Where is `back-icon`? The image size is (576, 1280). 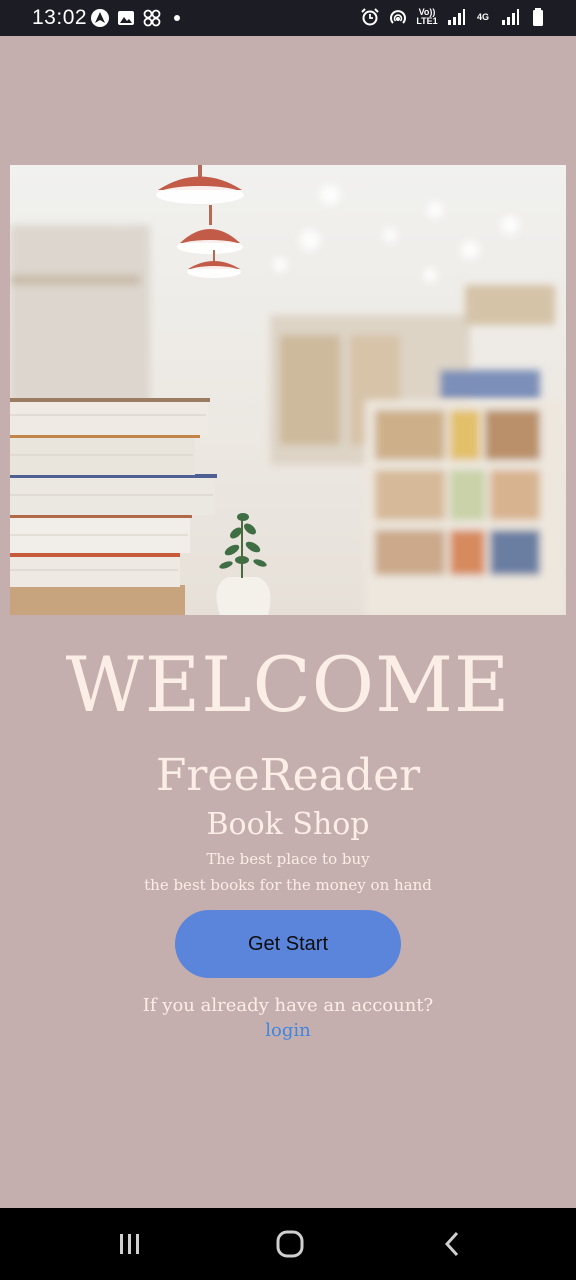
back-icon is located at coordinates (451, 1244).